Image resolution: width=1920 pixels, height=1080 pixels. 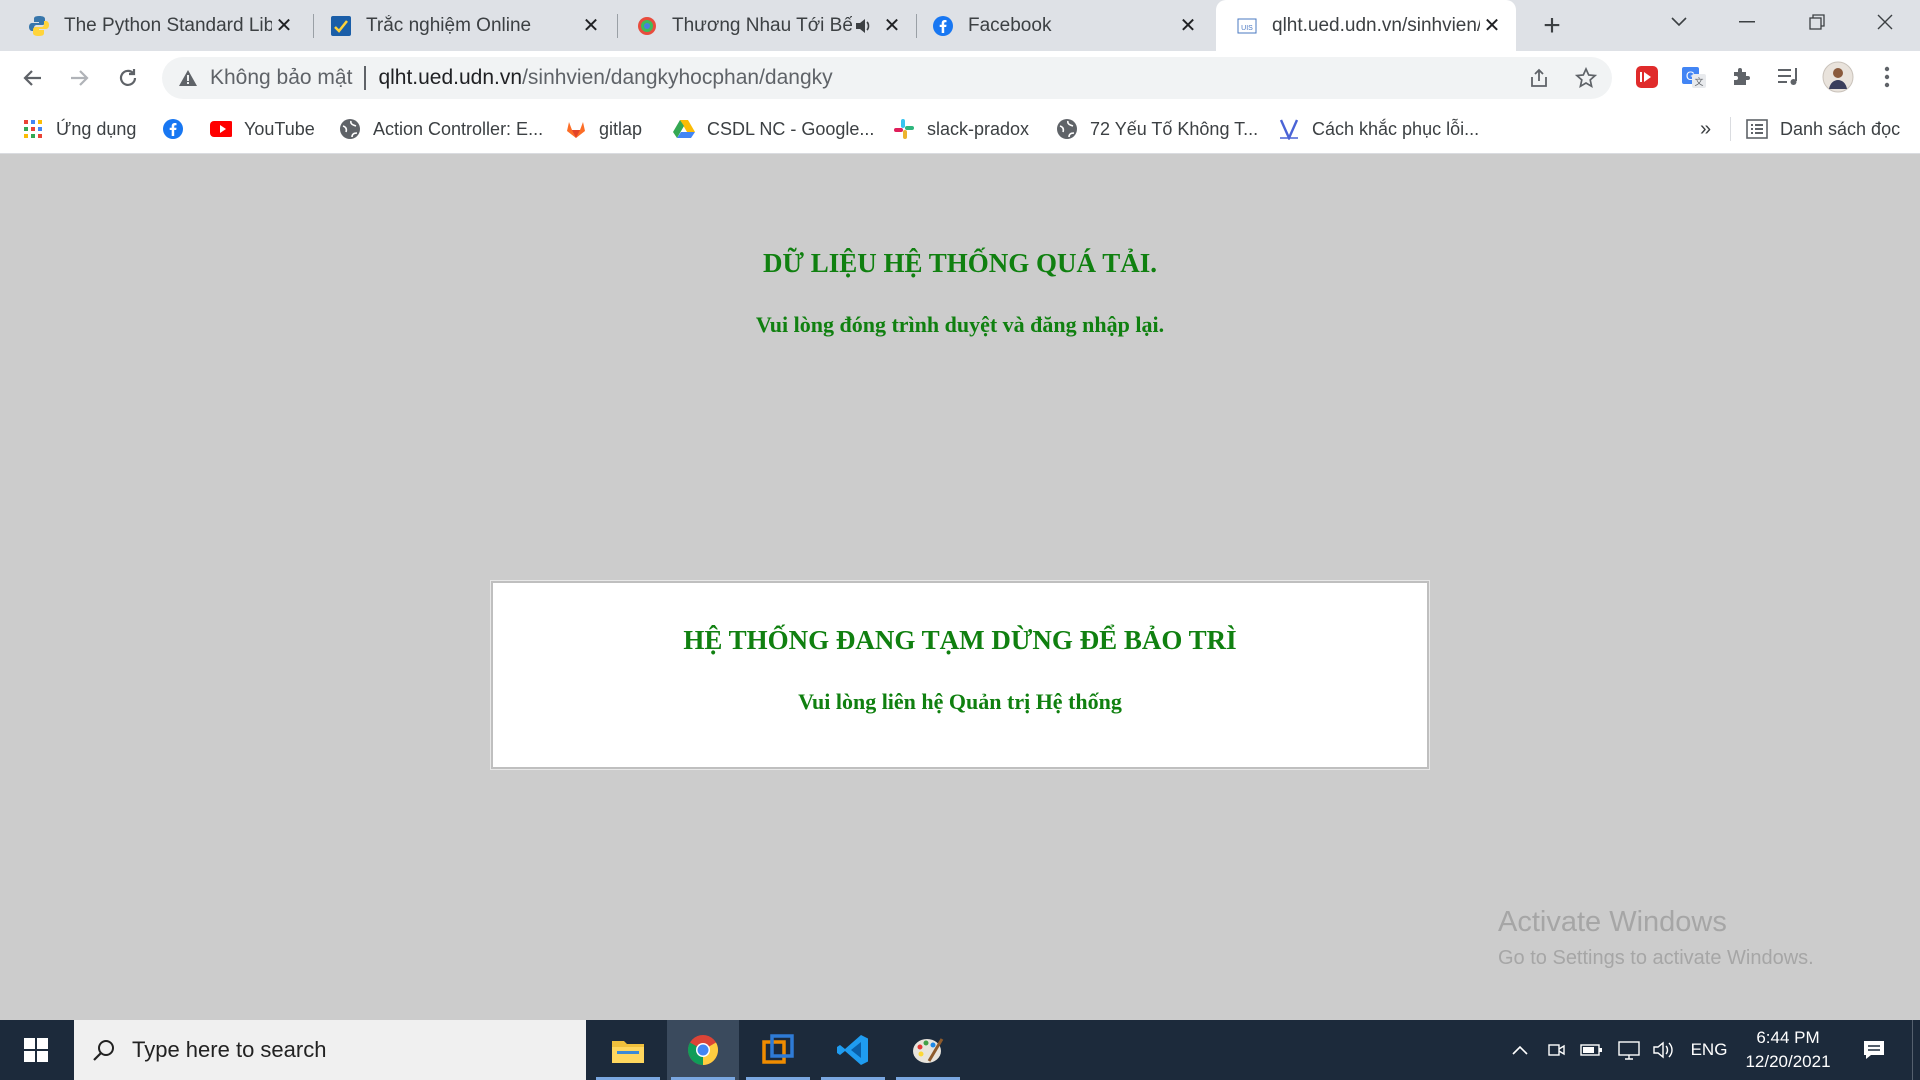 I want to click on search-icon, so click(x=104, y=1050).